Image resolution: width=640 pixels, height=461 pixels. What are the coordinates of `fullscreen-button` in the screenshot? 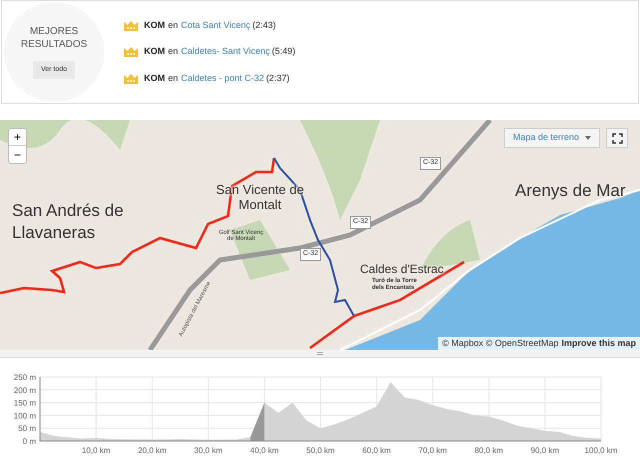 It's located at (617, 138).